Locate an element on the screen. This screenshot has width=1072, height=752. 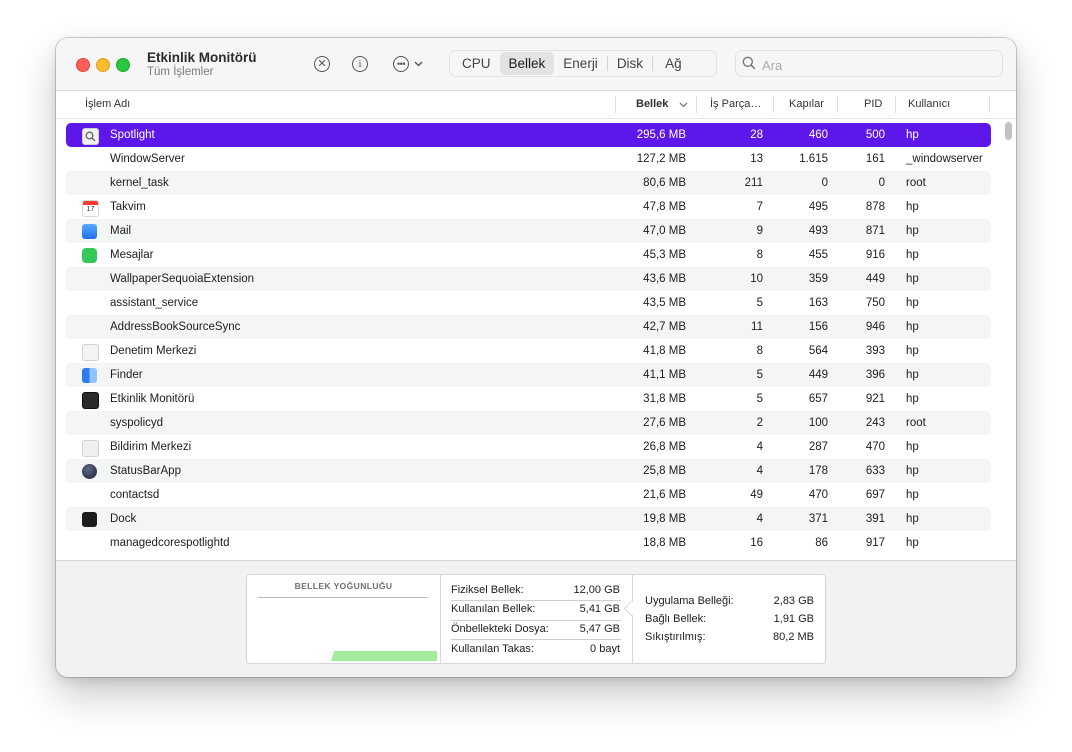
notification-center-icon is located at coordinates (90, 448).